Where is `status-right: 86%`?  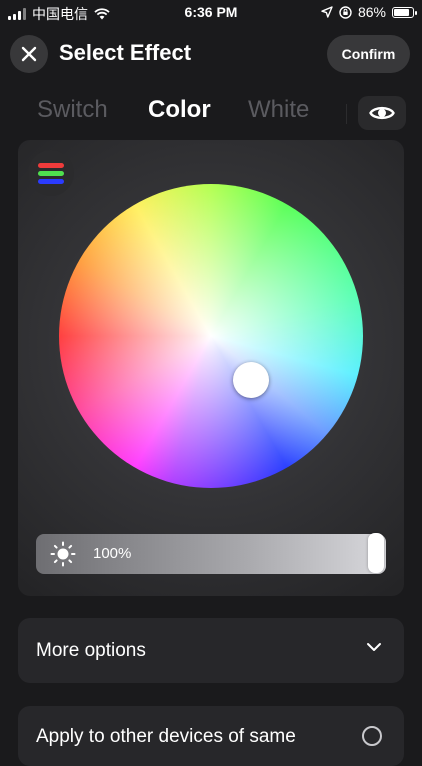
status-right: 86% is located at coordinates (369, 12).